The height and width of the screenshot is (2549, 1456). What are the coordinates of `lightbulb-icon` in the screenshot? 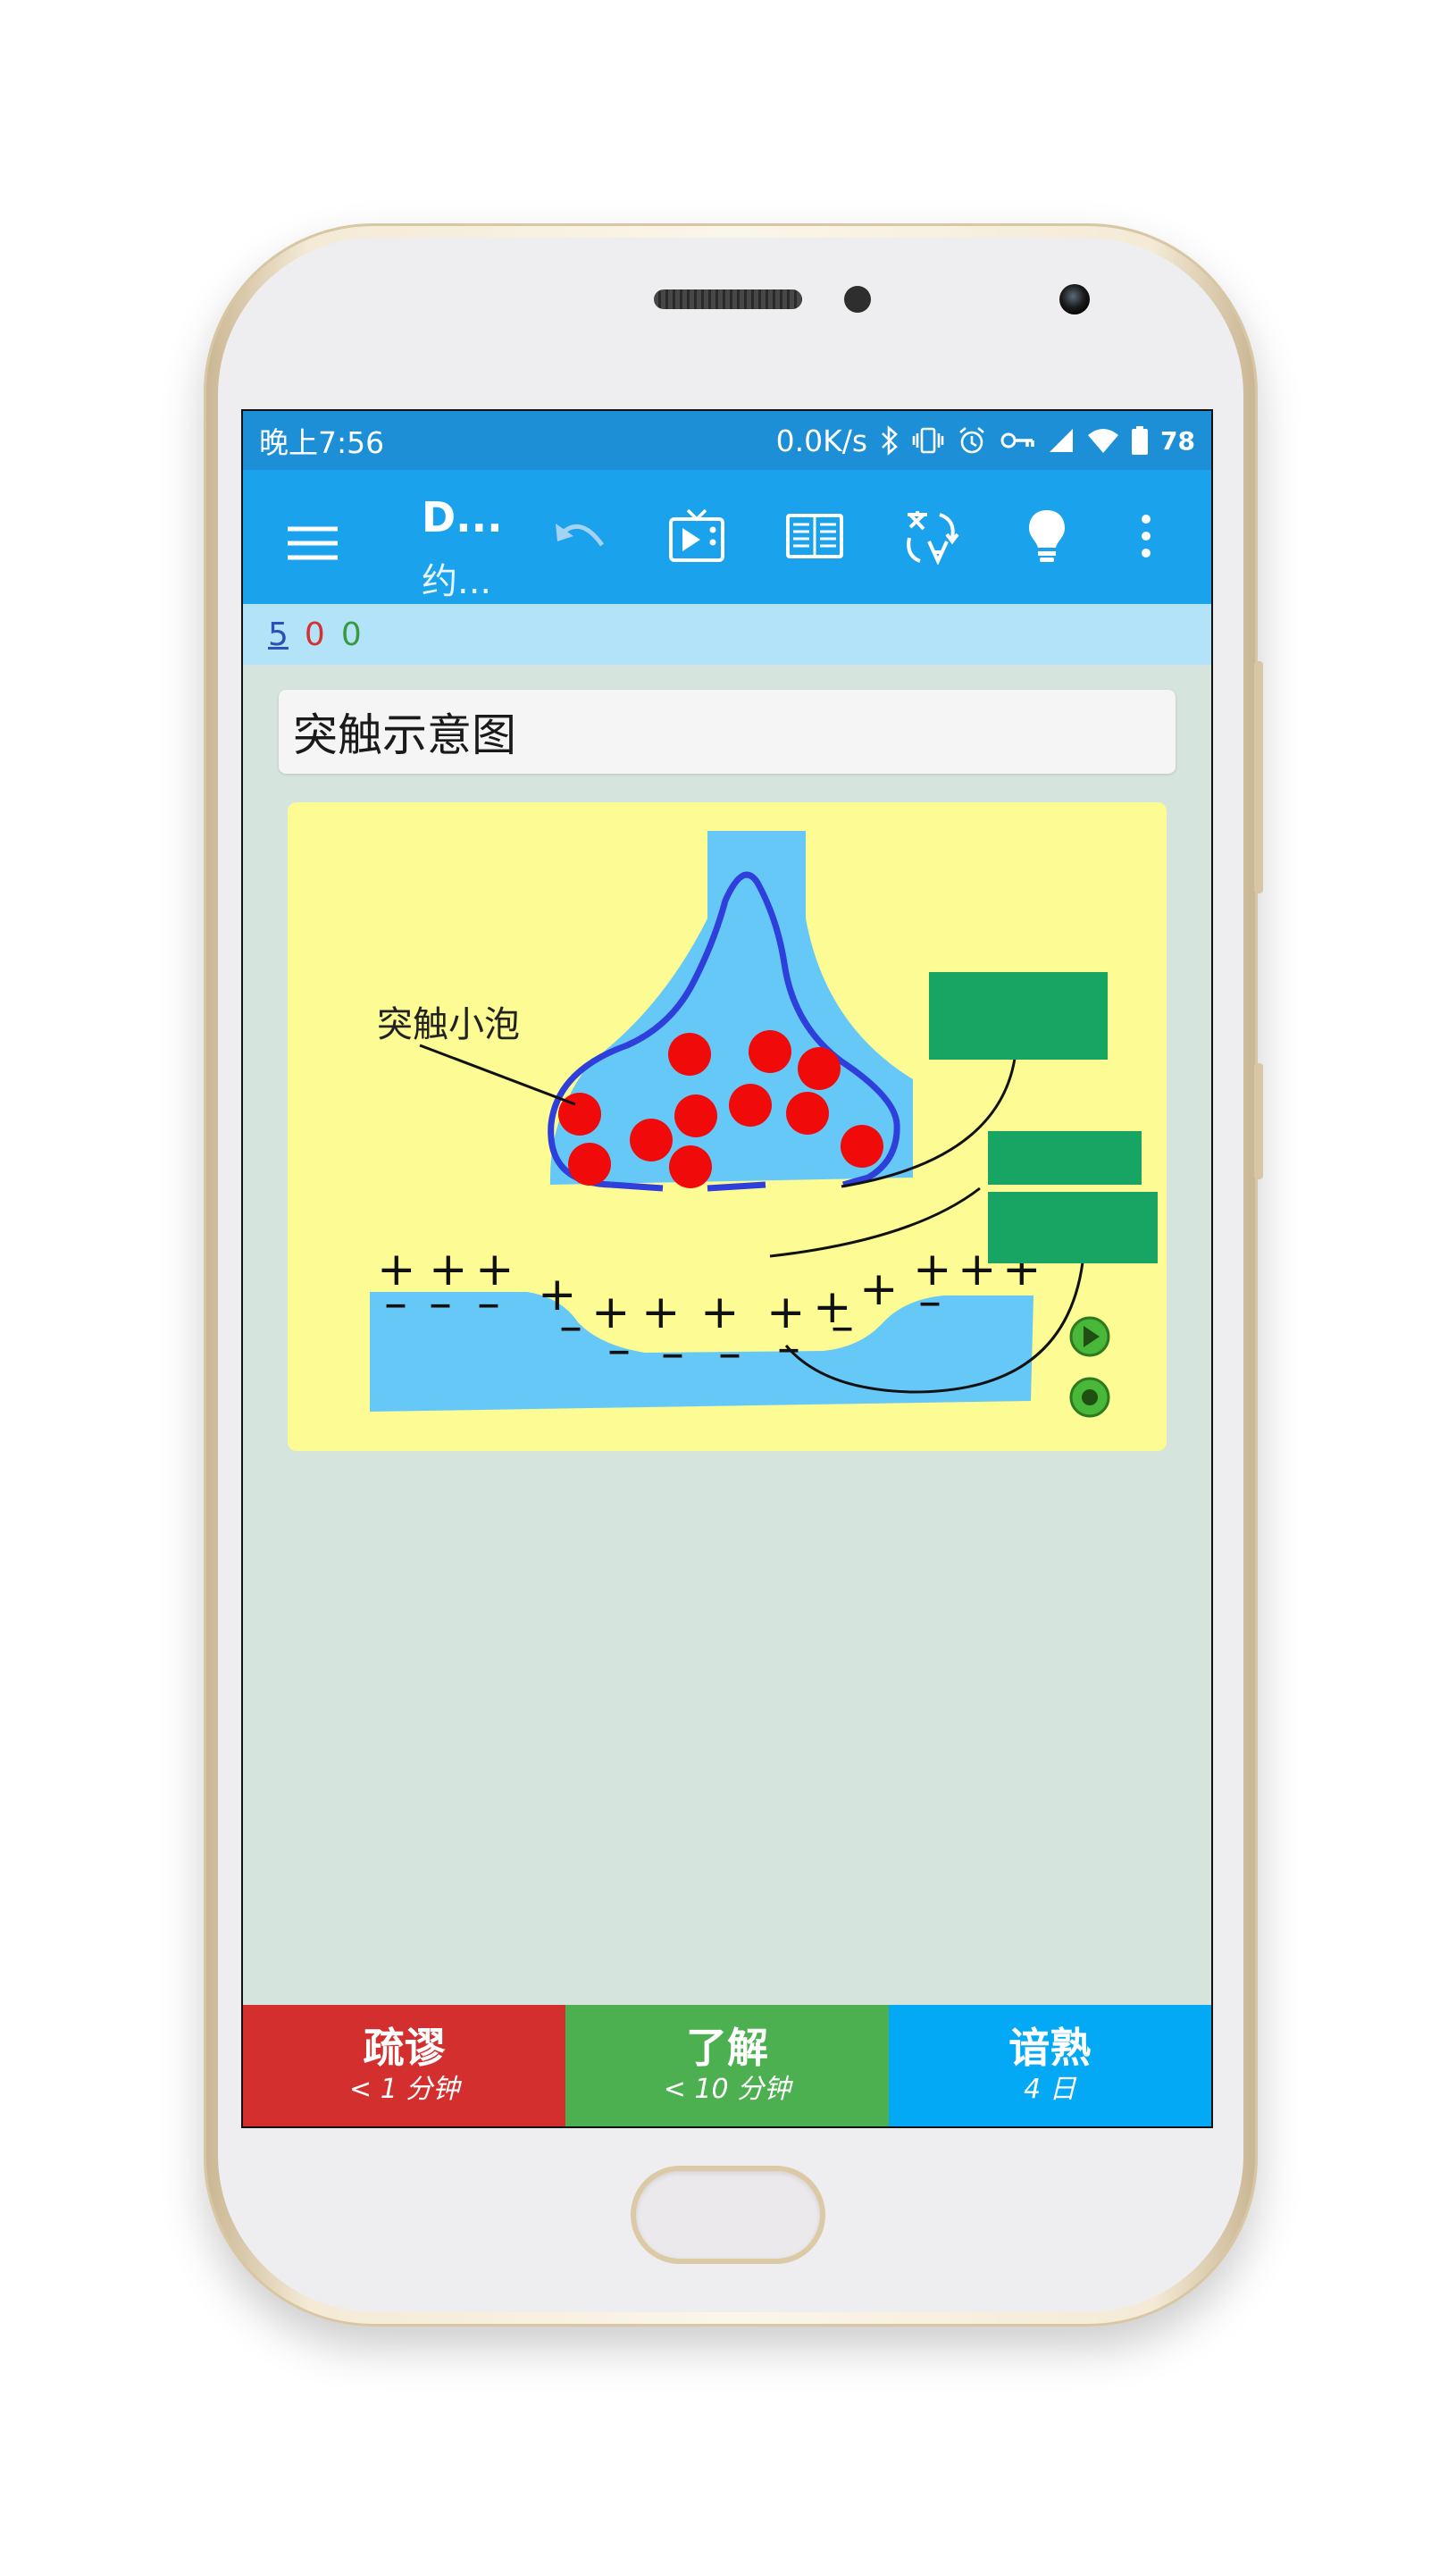 It's located at (1047, 537).